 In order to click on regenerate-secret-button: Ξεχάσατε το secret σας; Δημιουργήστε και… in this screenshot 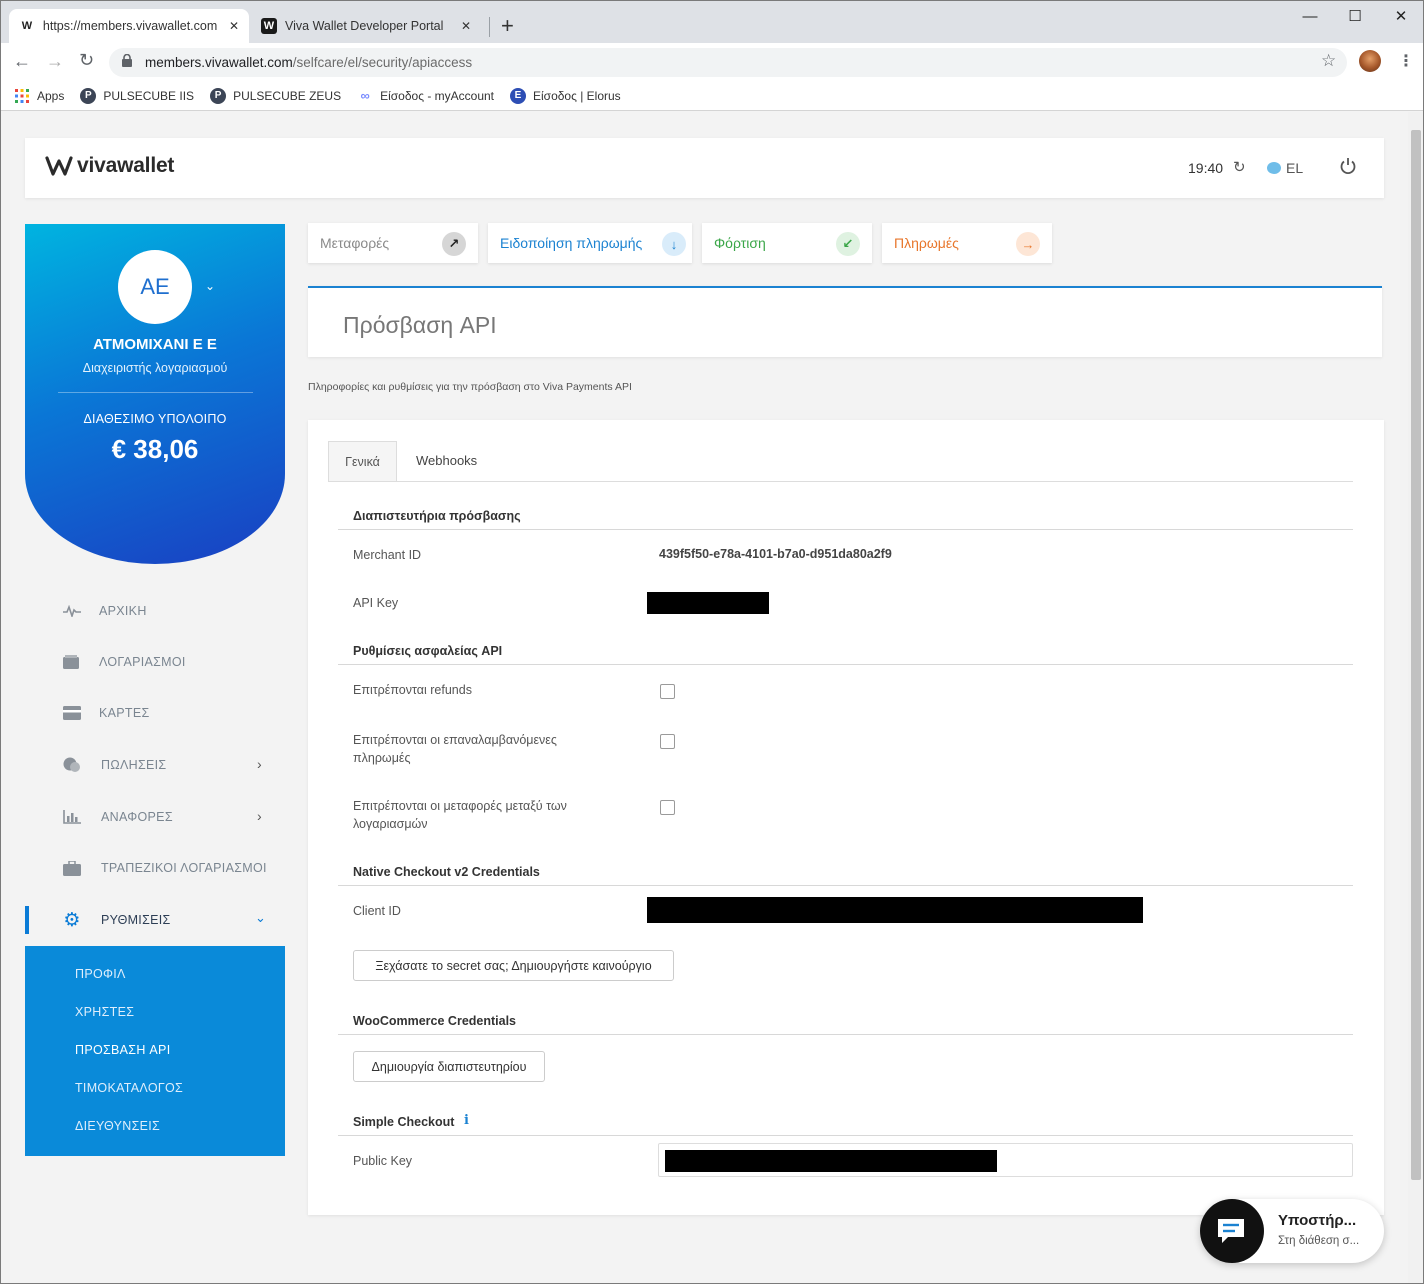, I will do `click(513, 965)`.